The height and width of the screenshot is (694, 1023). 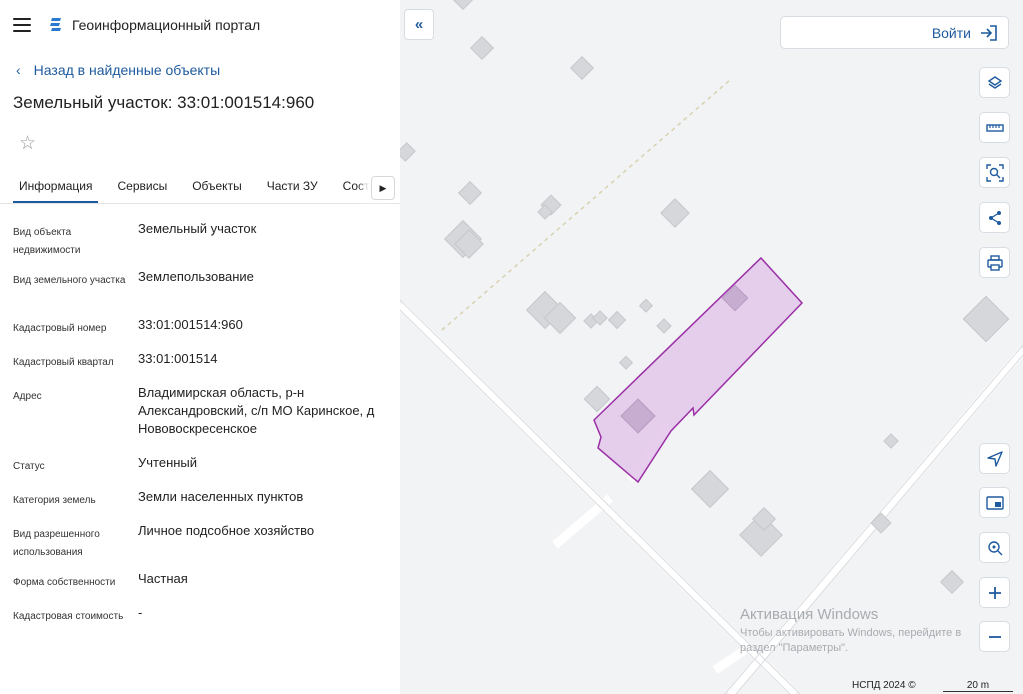 I want to click on menu-icon, so click(x=22, y=25).